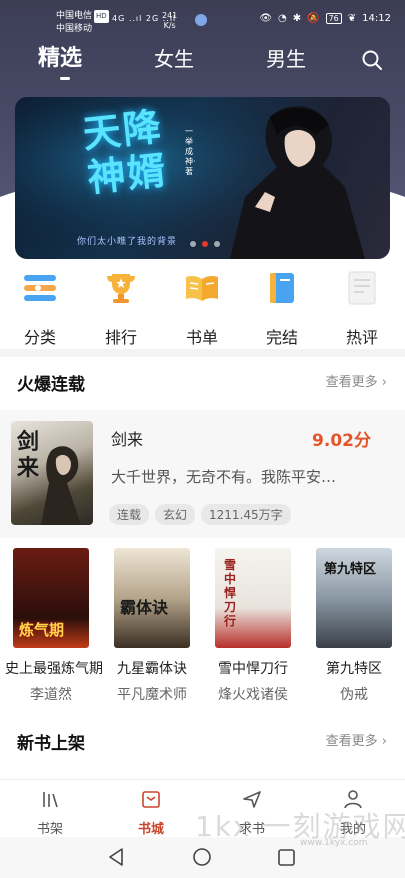 This screenshot has height=878, width=405. What do you see at coordinates (116, 857) in the screenshot?
I see `back-icon` at bounding box center [116, 857].